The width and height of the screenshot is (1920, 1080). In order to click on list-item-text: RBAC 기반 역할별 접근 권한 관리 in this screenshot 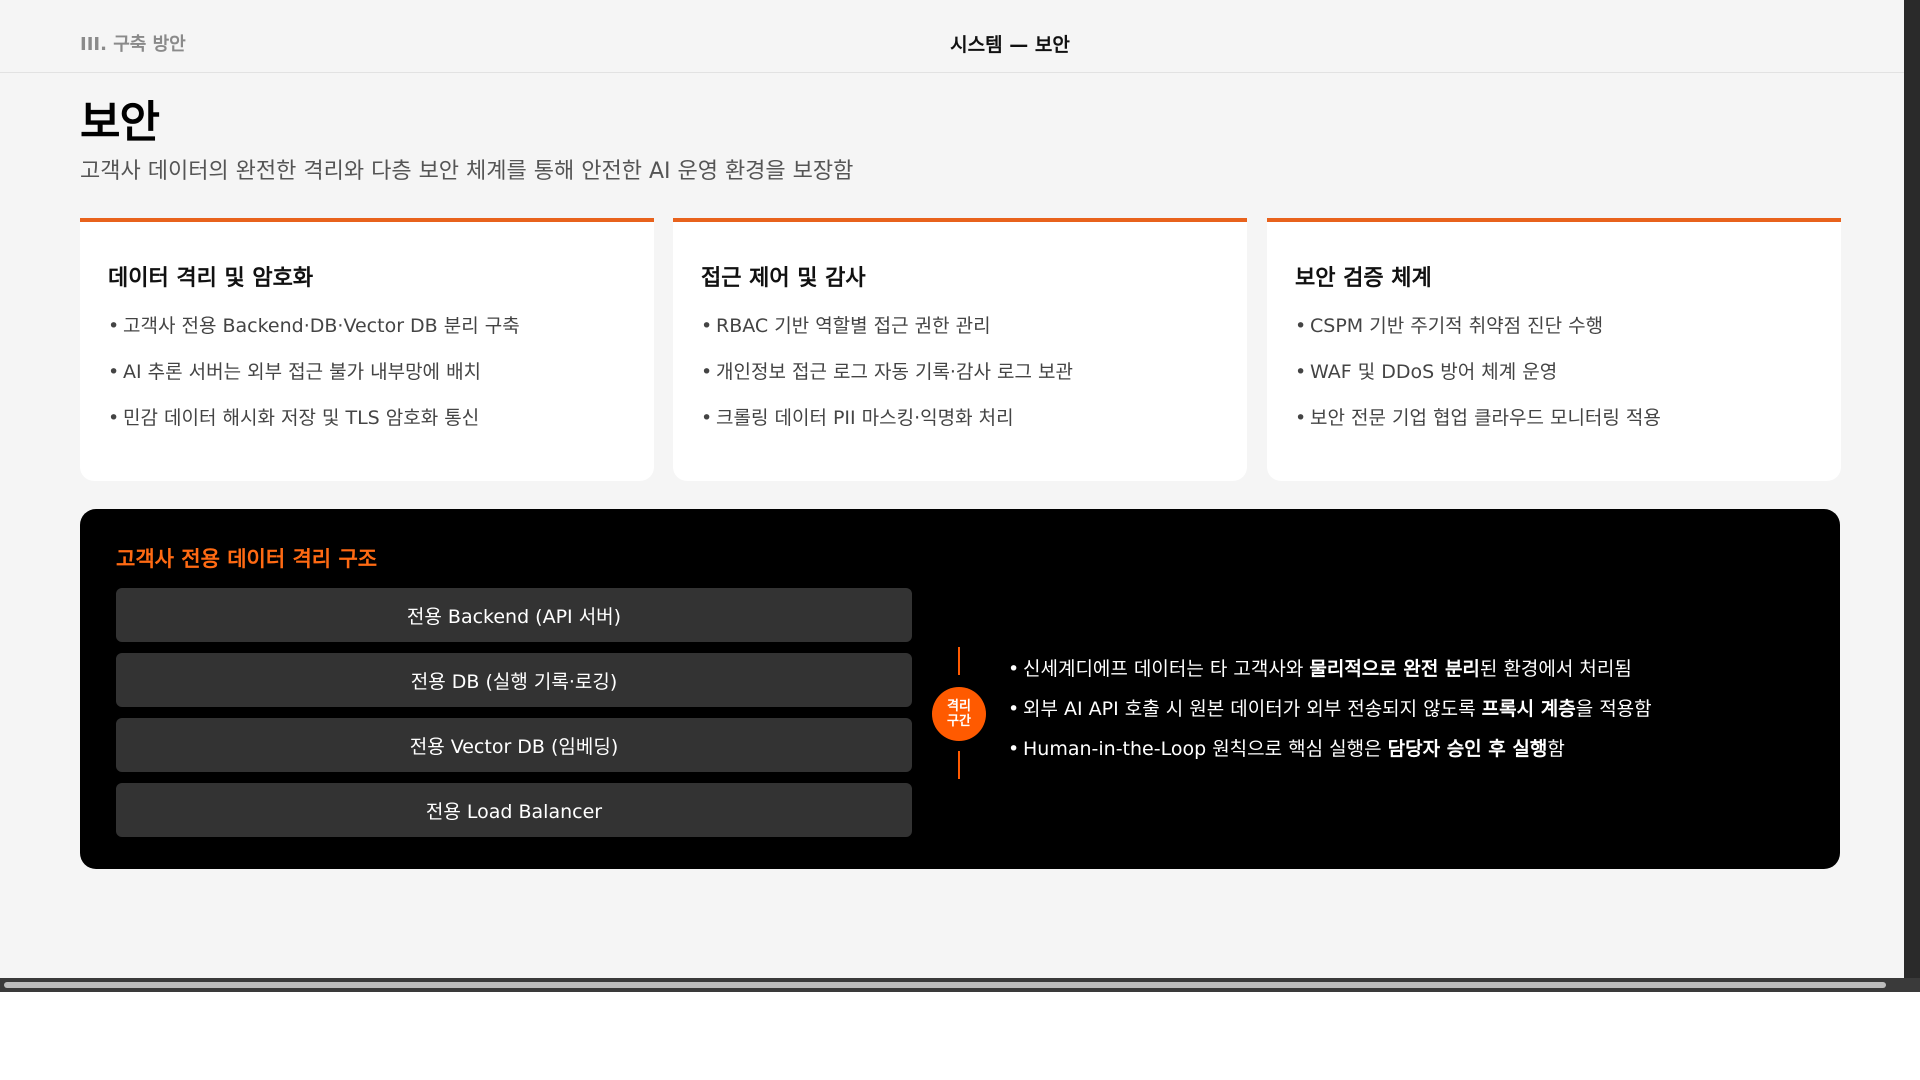, I will do `click(853, 326)`.